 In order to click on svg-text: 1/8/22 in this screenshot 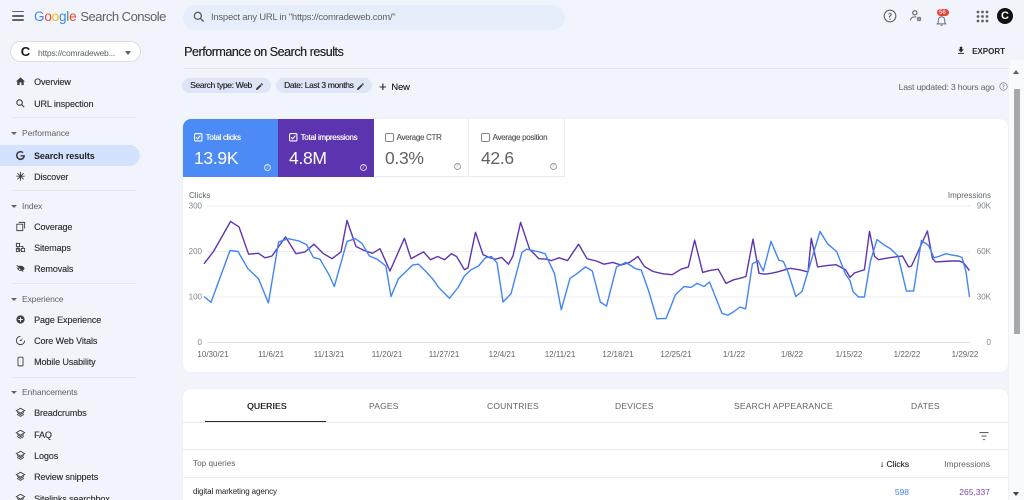, I will do `click(792, 354)`.